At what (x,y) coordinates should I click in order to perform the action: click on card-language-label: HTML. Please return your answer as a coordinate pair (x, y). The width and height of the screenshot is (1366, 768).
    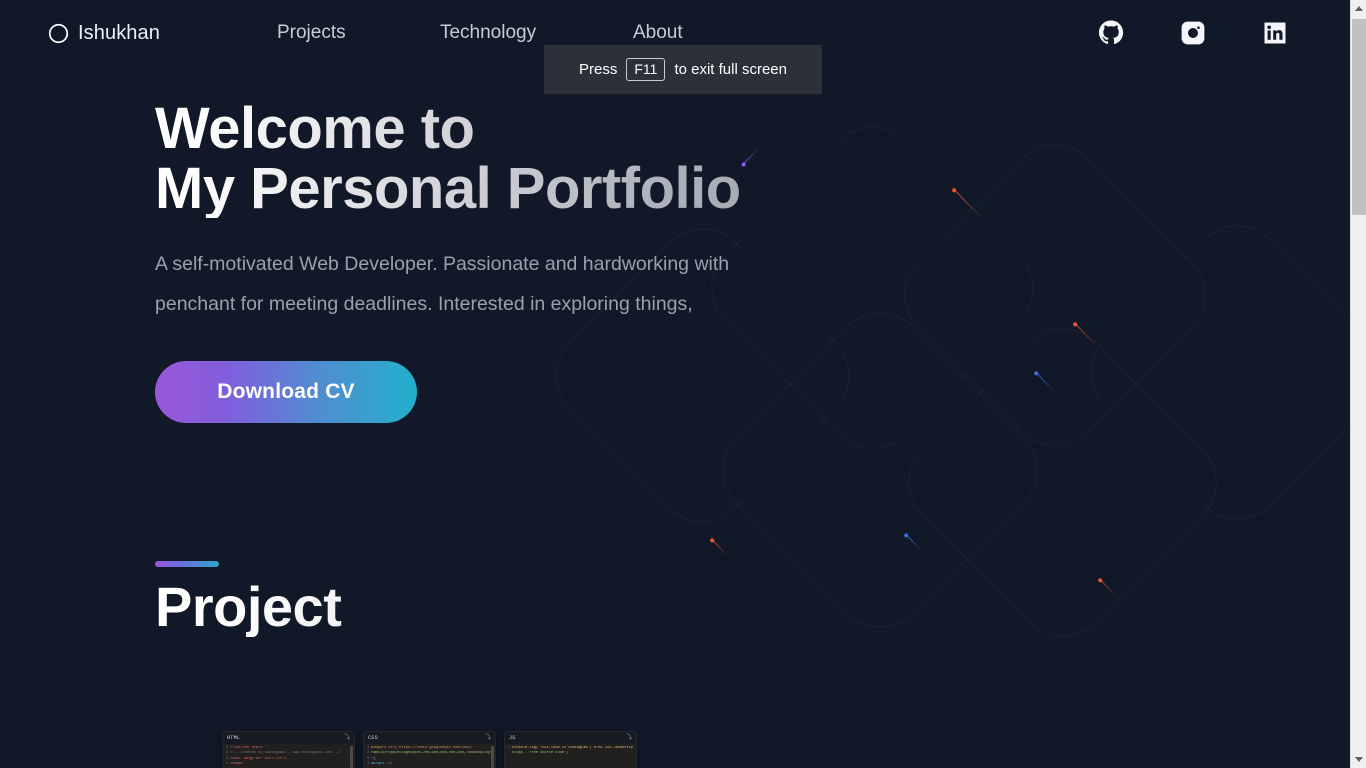
    Looking at the image, I should click on (234, 738).